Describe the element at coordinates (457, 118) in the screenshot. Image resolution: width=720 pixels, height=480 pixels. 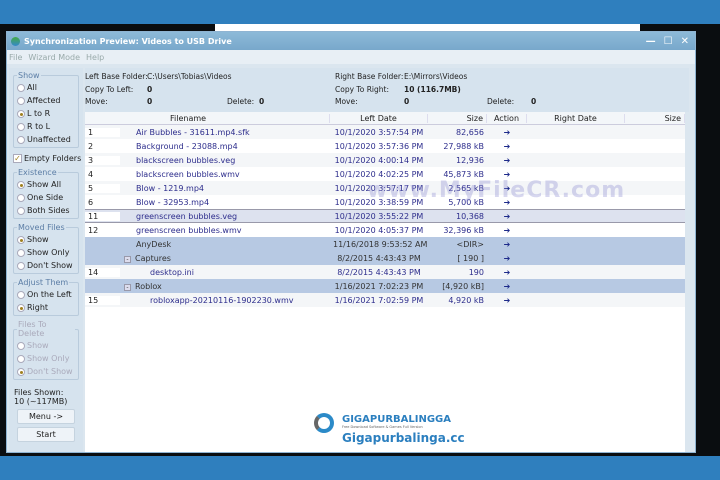
I see `col-left-size: Size` at that location.